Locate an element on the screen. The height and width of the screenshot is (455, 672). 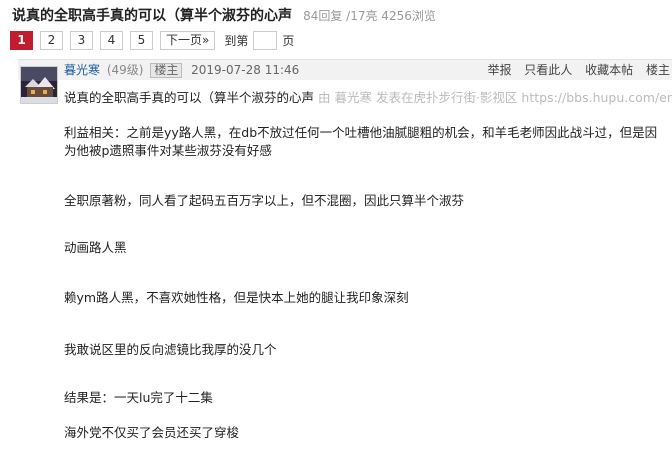
paragraph: 结果是：一天lu完了十二集 is located at coordinates (138, 397).